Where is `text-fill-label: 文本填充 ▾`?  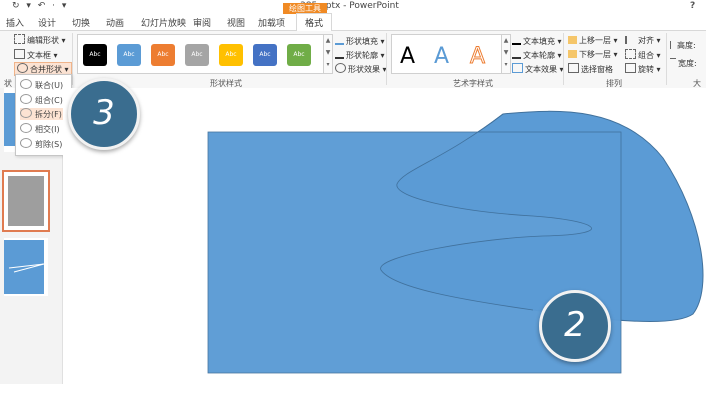
text-fill-label: 文本填充 ▾ is located at coordinates (542, 41).